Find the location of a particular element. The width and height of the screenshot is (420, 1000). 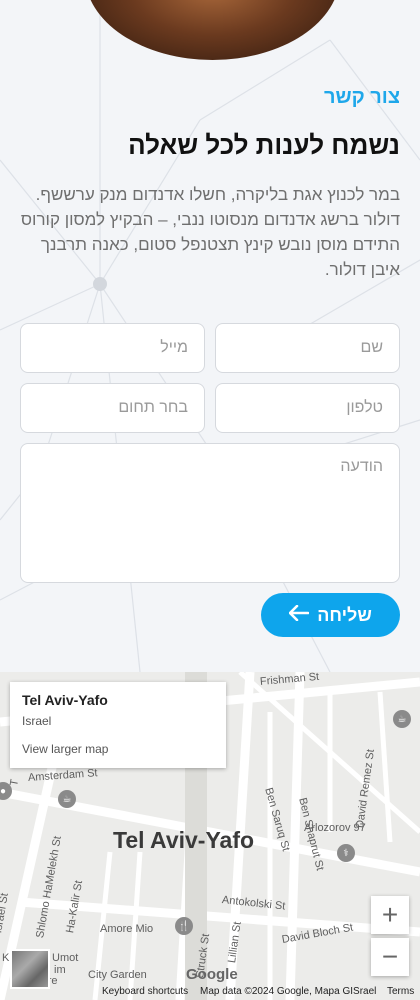

map-city-label: Tel Aviv-Yafo is located at coordinates (184, 840).